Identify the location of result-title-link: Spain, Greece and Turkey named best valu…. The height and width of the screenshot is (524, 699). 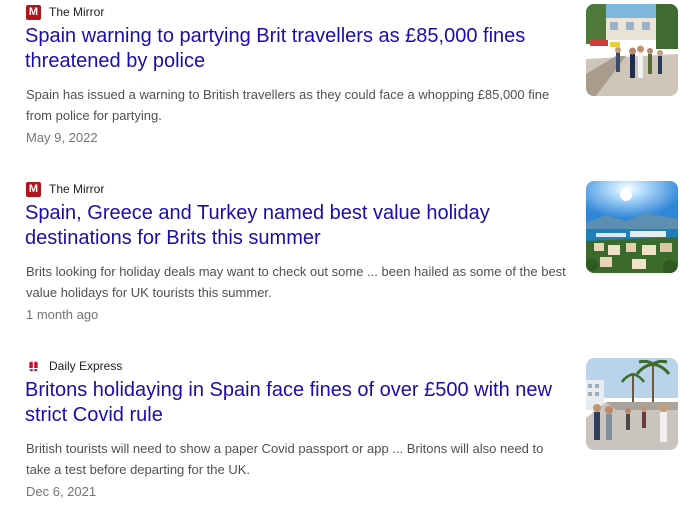
(295, 226).